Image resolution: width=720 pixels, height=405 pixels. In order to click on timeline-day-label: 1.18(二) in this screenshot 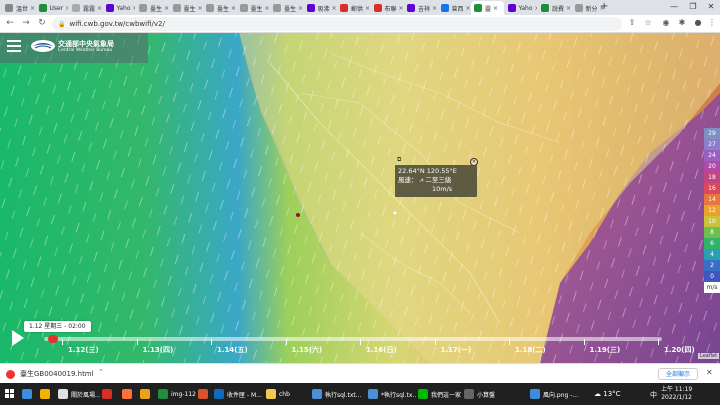, I will do `click(530, 350)`.